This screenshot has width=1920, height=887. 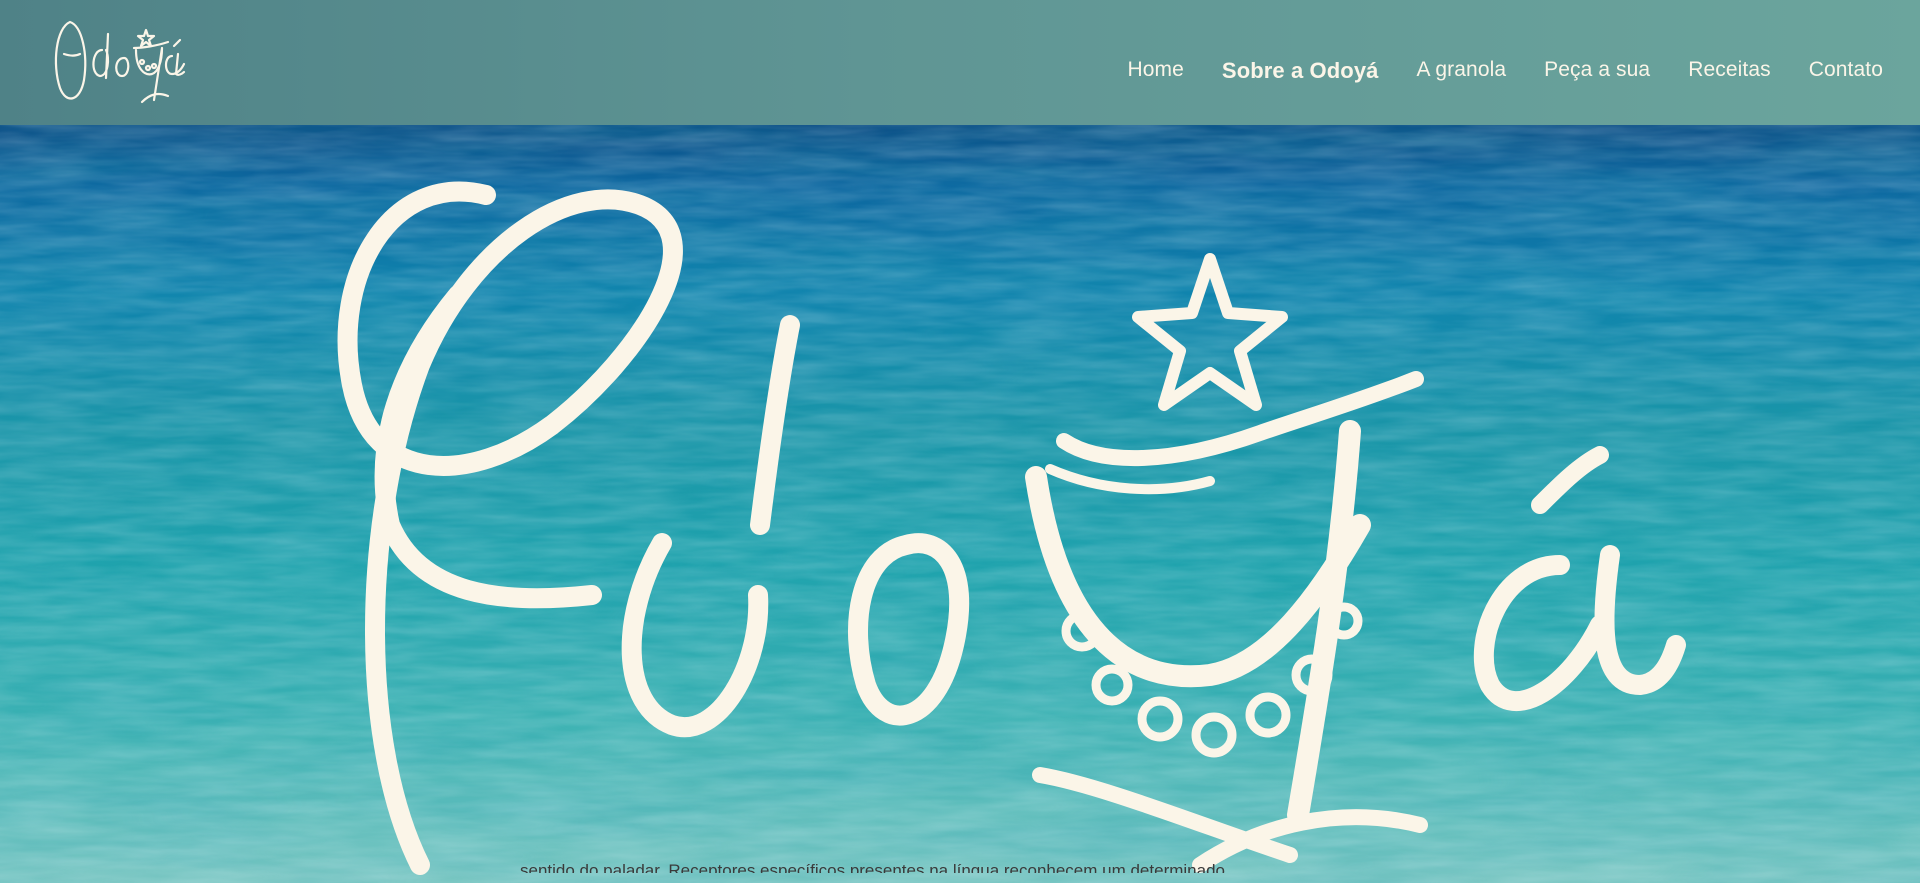 What do you see at coordinates (120, 62) in the screenshot?
I see `odoya-logo-icon` at bounding box center [120, 62].